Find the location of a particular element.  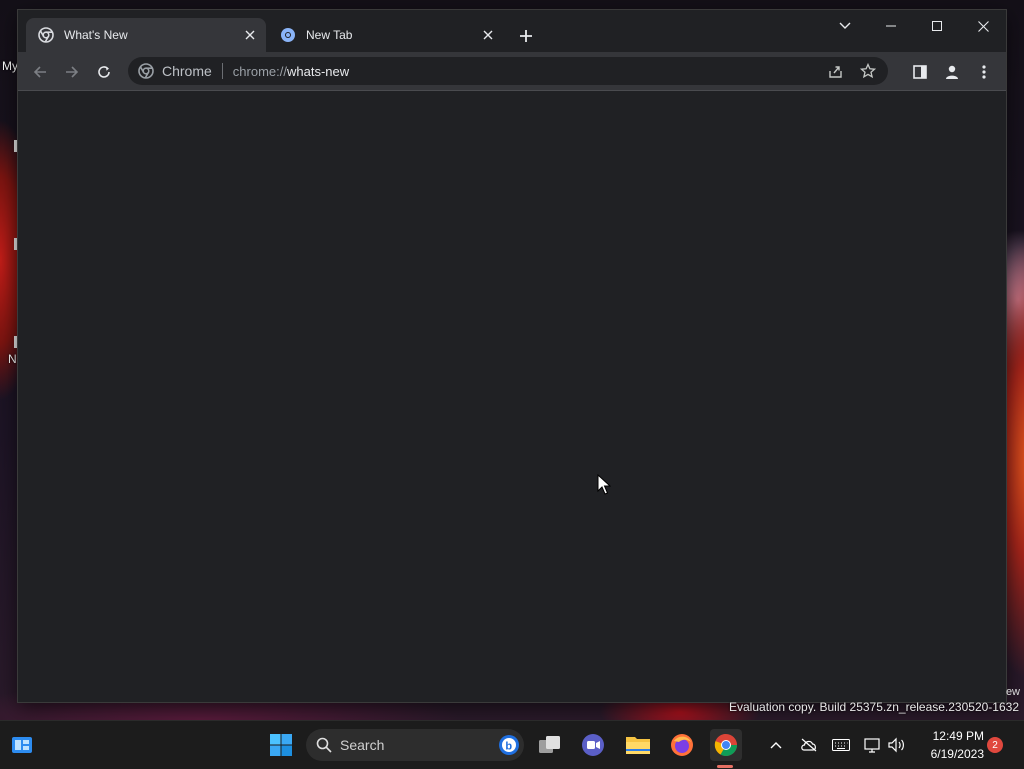

more-vert-icon is located at coordinates (984, 72).